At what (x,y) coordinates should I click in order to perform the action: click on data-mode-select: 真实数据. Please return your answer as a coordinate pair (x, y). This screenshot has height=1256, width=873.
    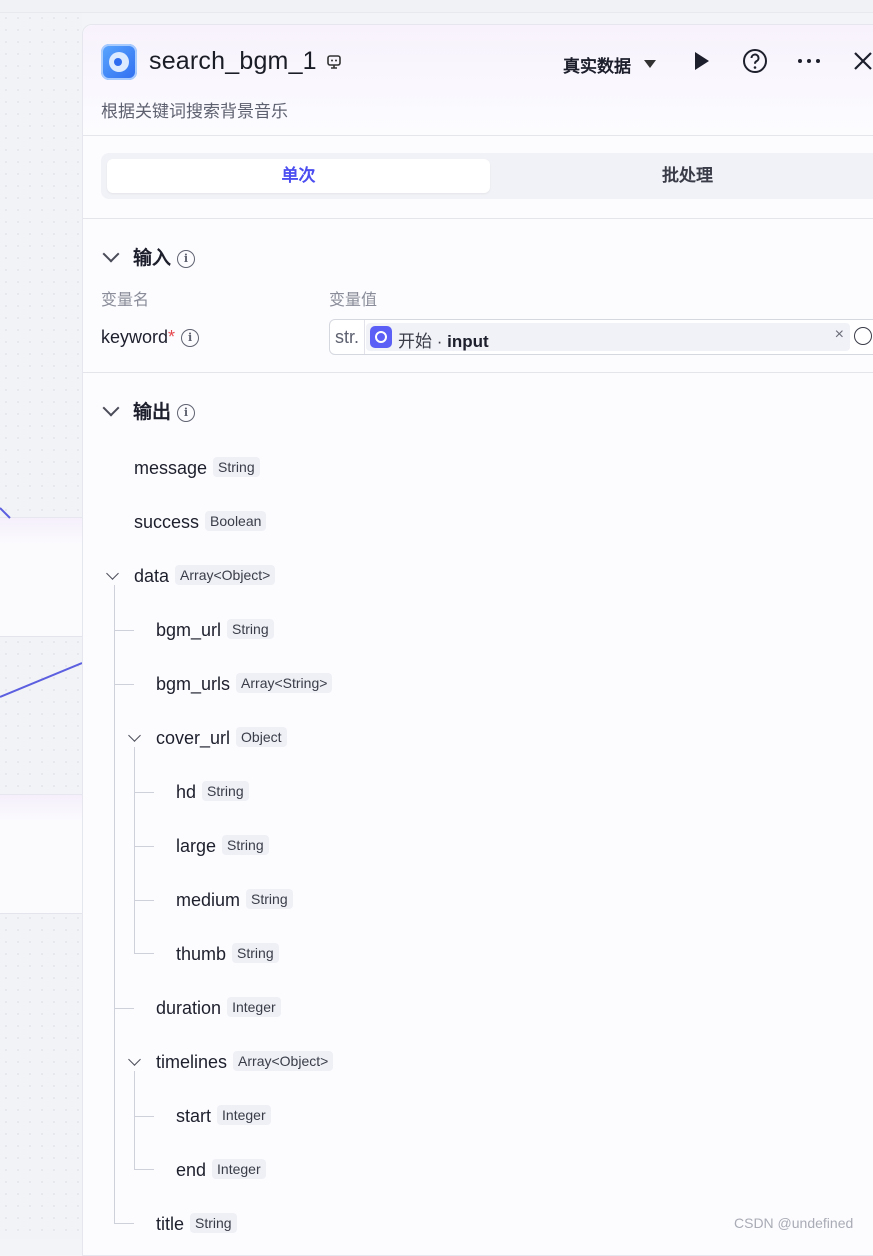
    Looking at the image, I should click on (597, 64).